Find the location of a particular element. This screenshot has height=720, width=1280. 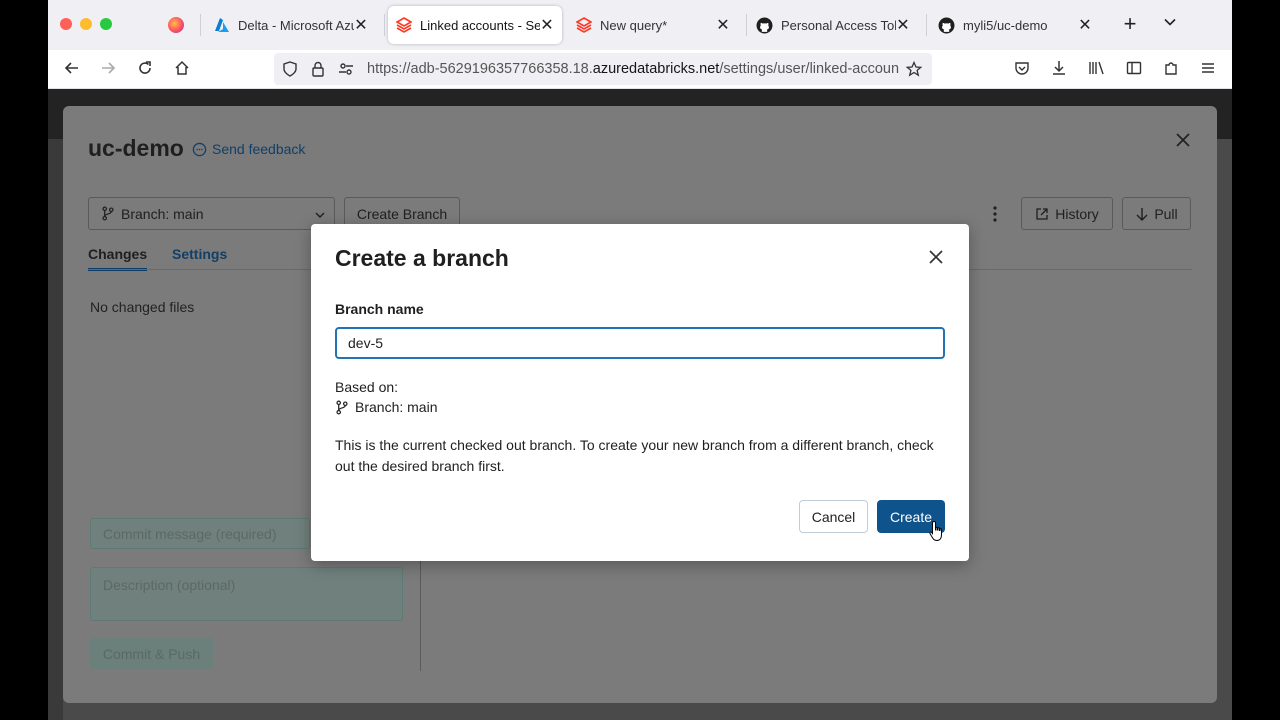

tab-azure: Delta - Microsoft Azure ✕ is located at coordinates (291, 25).